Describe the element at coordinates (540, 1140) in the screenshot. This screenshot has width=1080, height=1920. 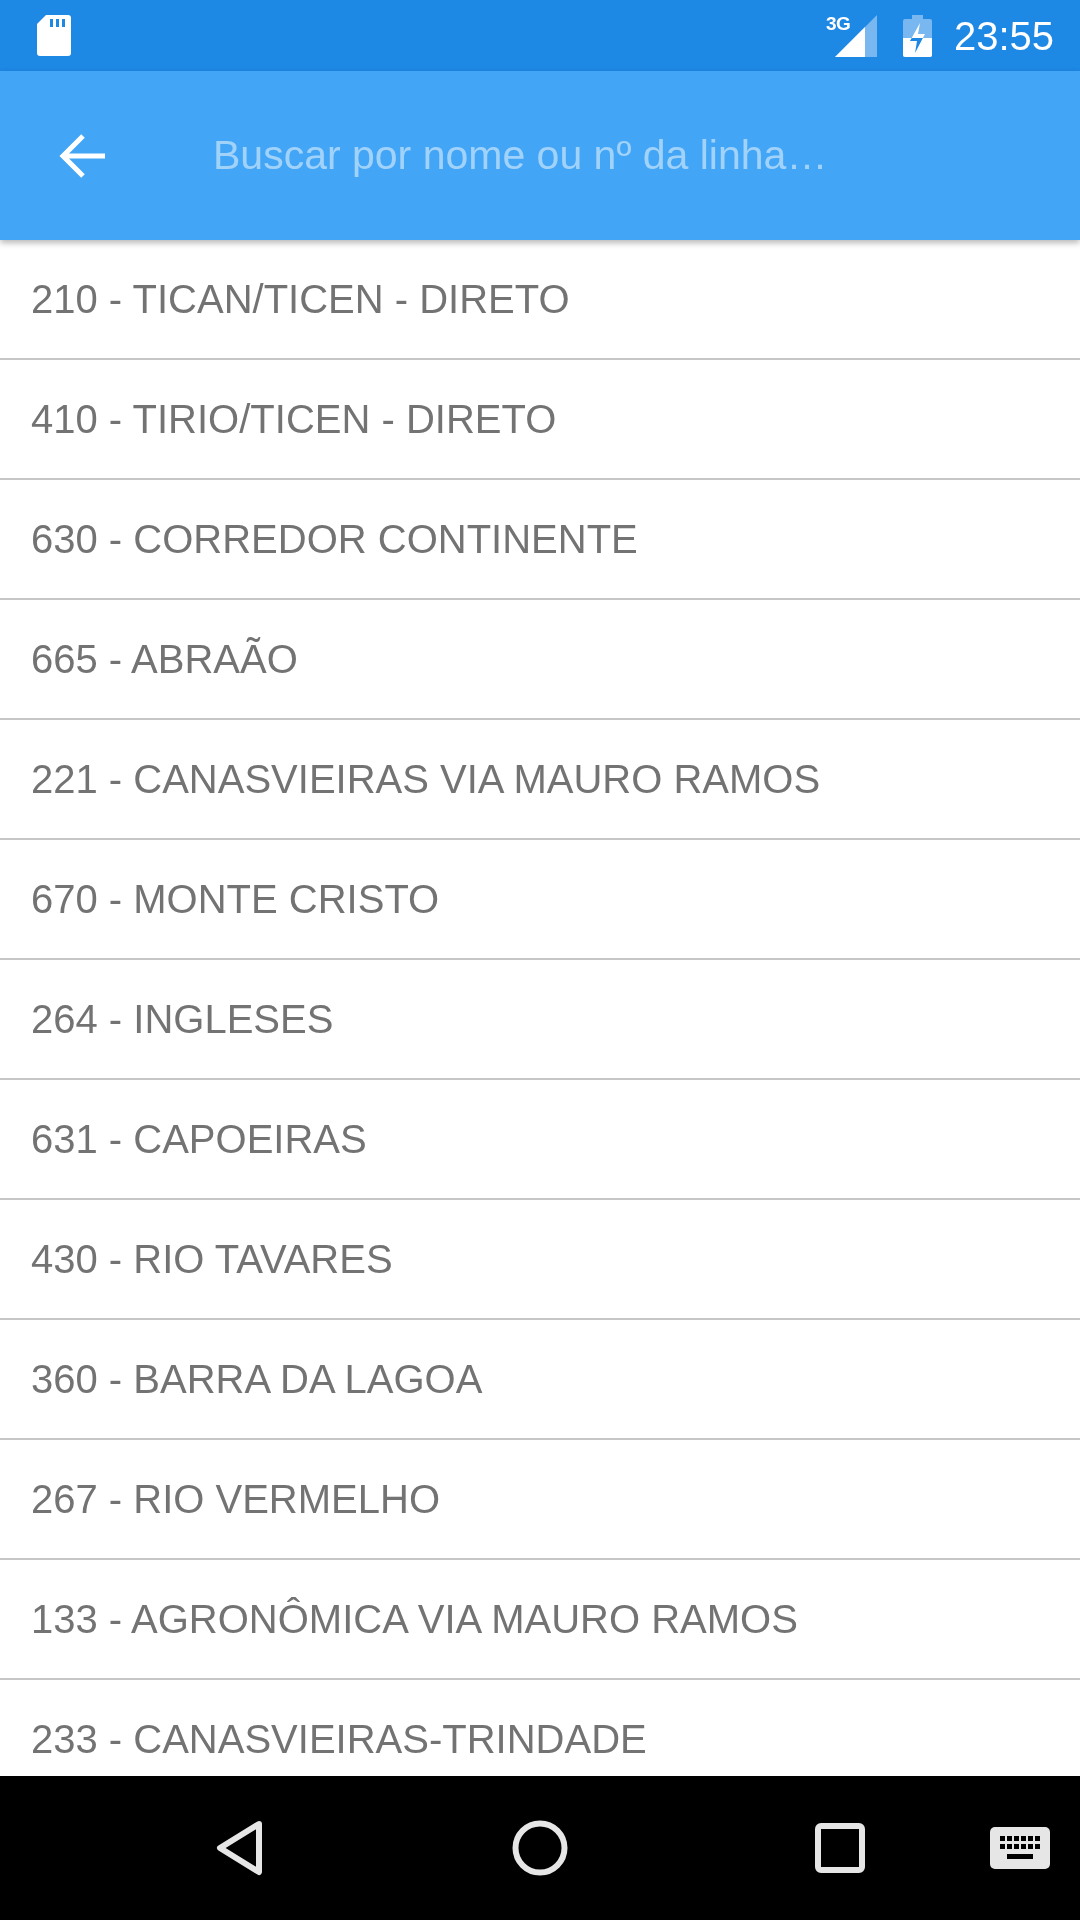
I see `bus-line-item: 631 - CAPOEIRAS` at that location.